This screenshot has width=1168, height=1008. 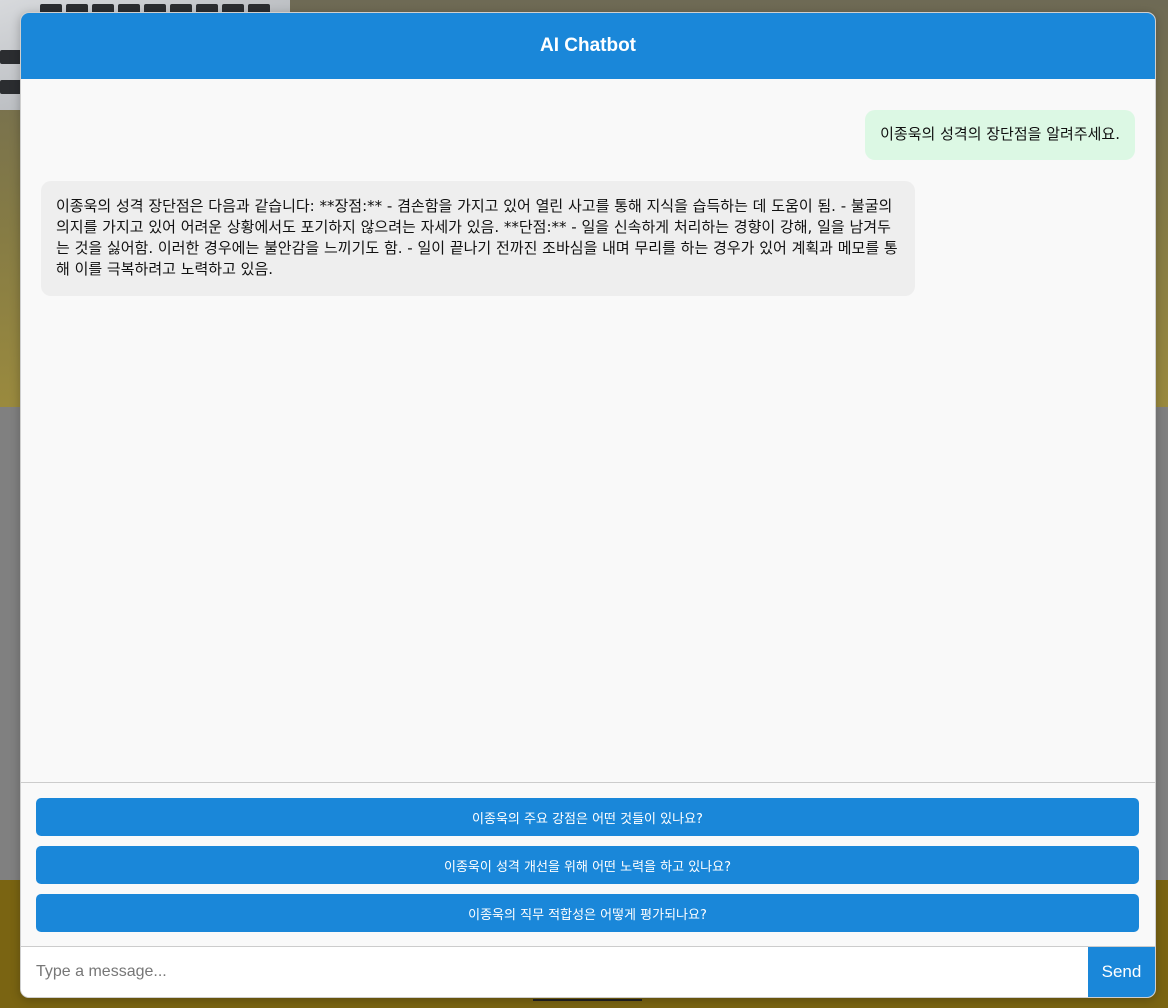 I want to click on background-divider, so click(x=587, y=1000).